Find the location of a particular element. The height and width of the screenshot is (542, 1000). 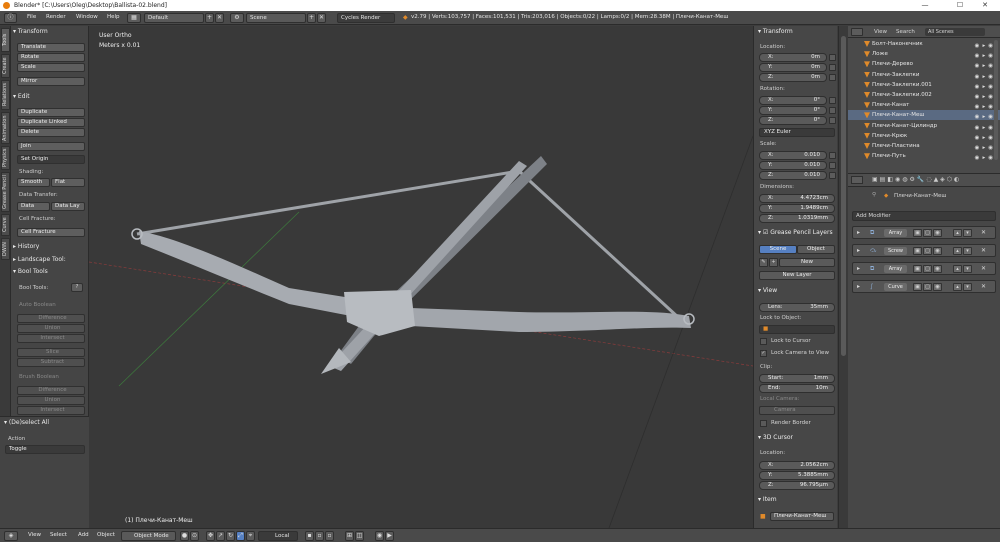

outliner-row: Плечи-Дерево ◉▸◉ is located at coordinates (924, 64).